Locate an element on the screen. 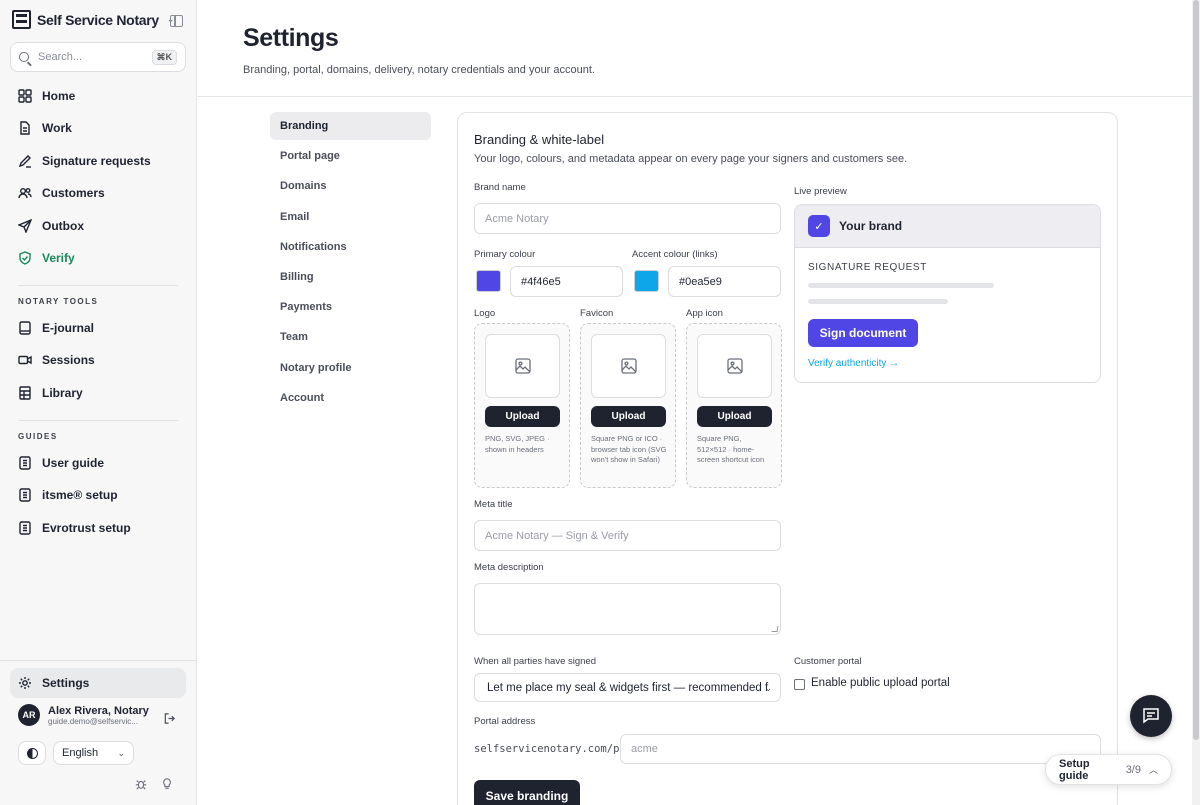 The width and height of the screenshot is (1200, 805). public-portal-checkbox-label: Enable public upload portal is located at coordinates (880, 683).